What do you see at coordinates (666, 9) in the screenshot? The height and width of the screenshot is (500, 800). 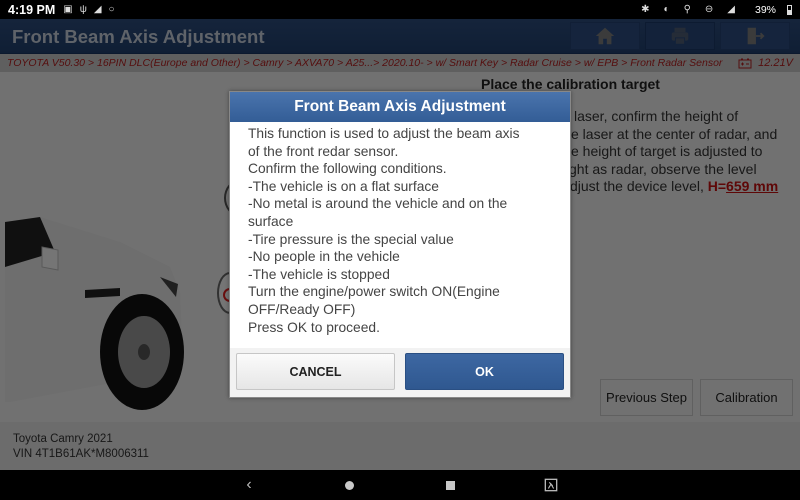 I see `vibrate-icon: ◐` at bounding box center [666, 9].